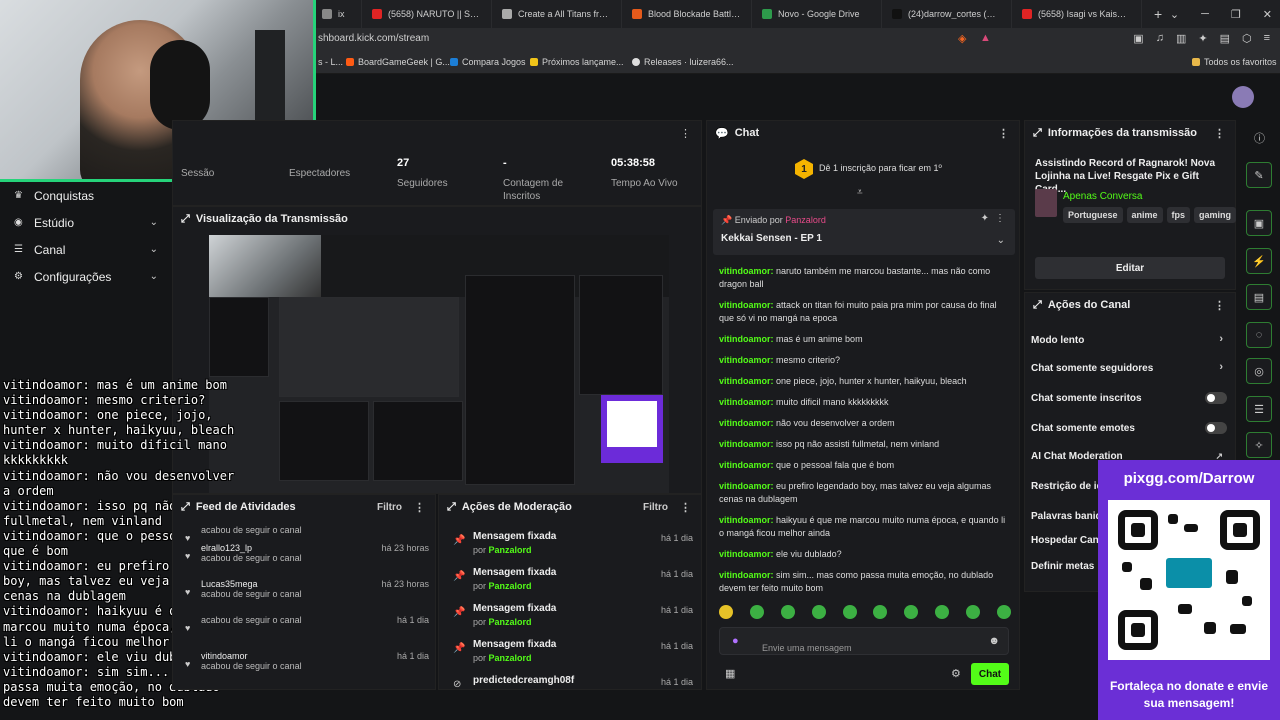 The width and height of the screenshot is (1280, 720). What do you see at coordinates (1259, 297) in the screenshot?
I see `document-icon: ▤` at bounding box center [1259, 297].